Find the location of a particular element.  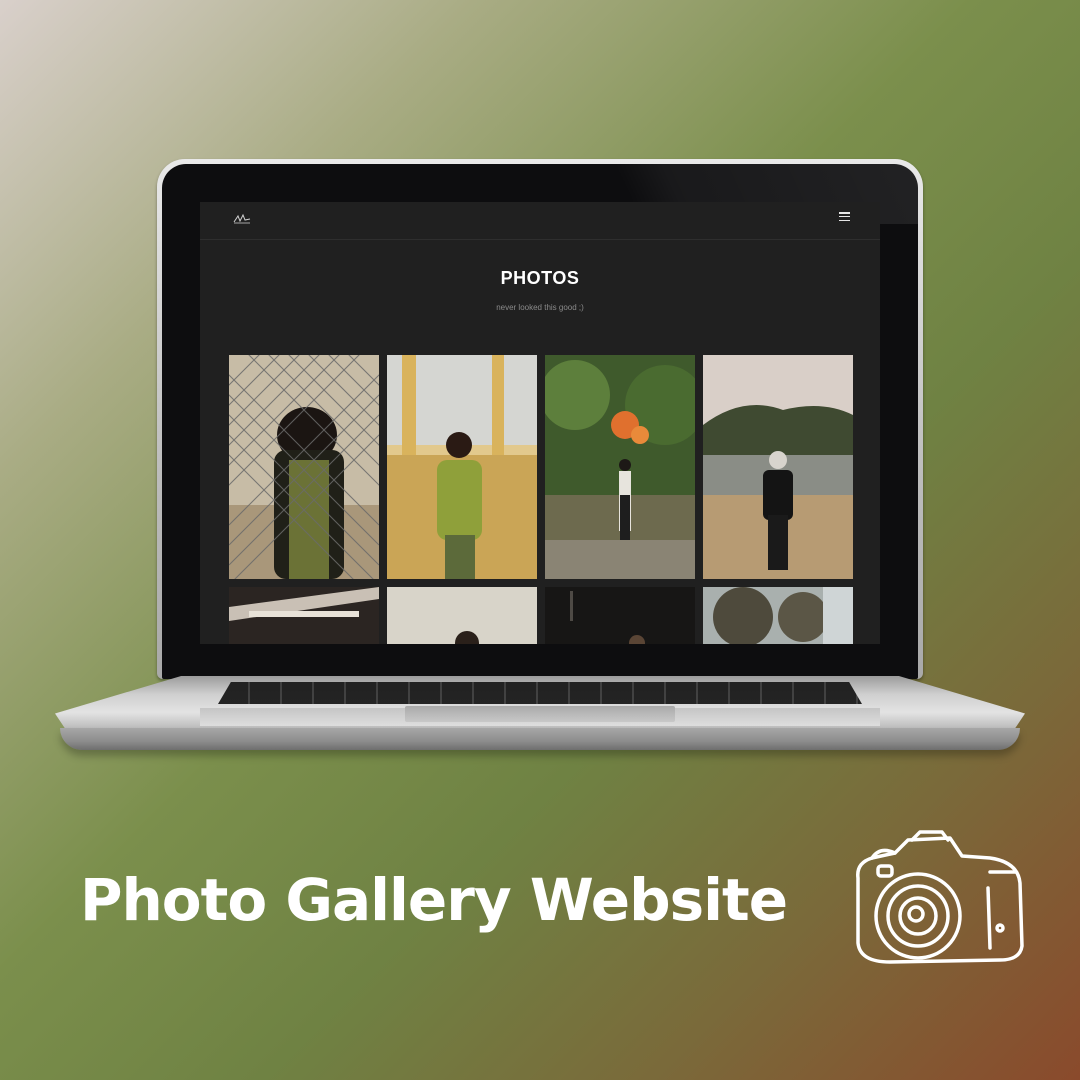

page-title: PHOTOS is located at coordinates (540, 278).